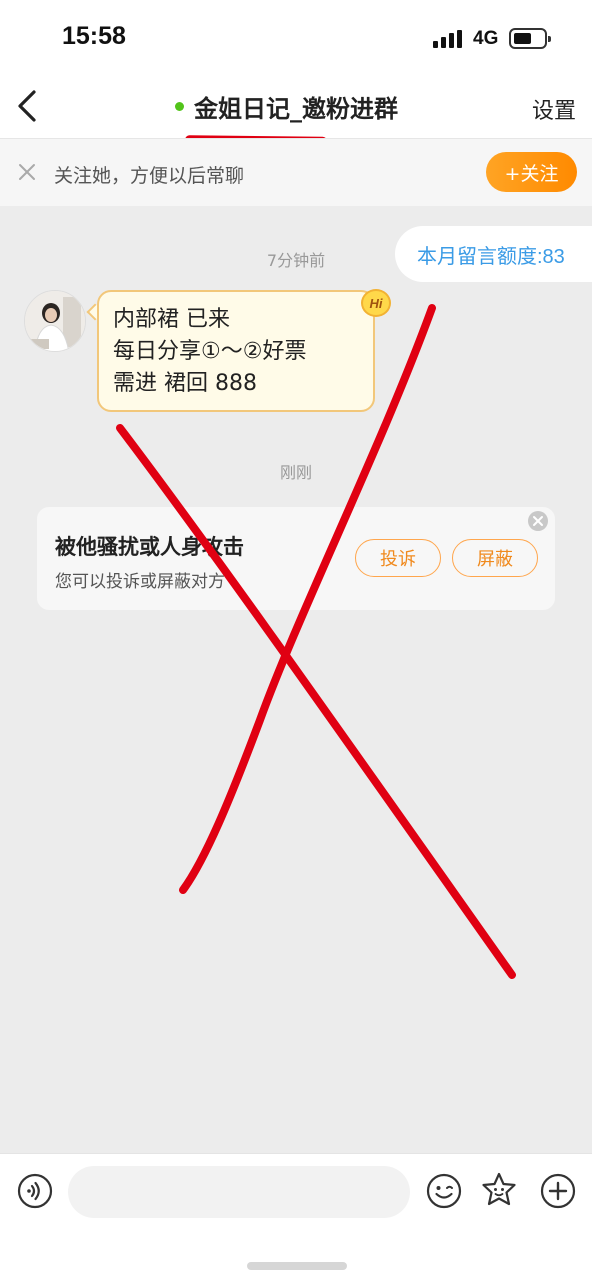  Describe the element at coordinates (239, 1192) in the screenshot. I see `message-input` at that location.